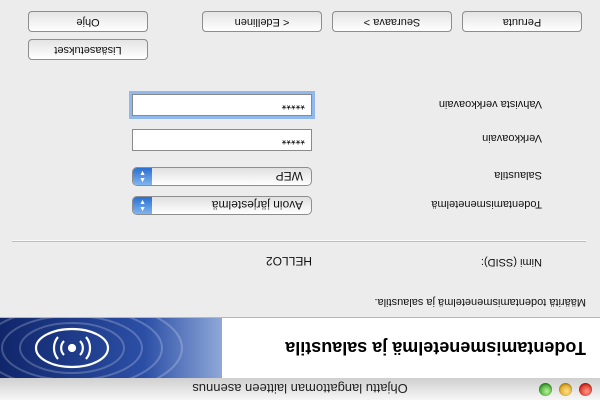 The width and height of the screenshot is (600, 400). What do you see at coordinates (518, 175) in the screenshot?
I see `encryption-label: Salaustila` at bounding box center [518, 175].